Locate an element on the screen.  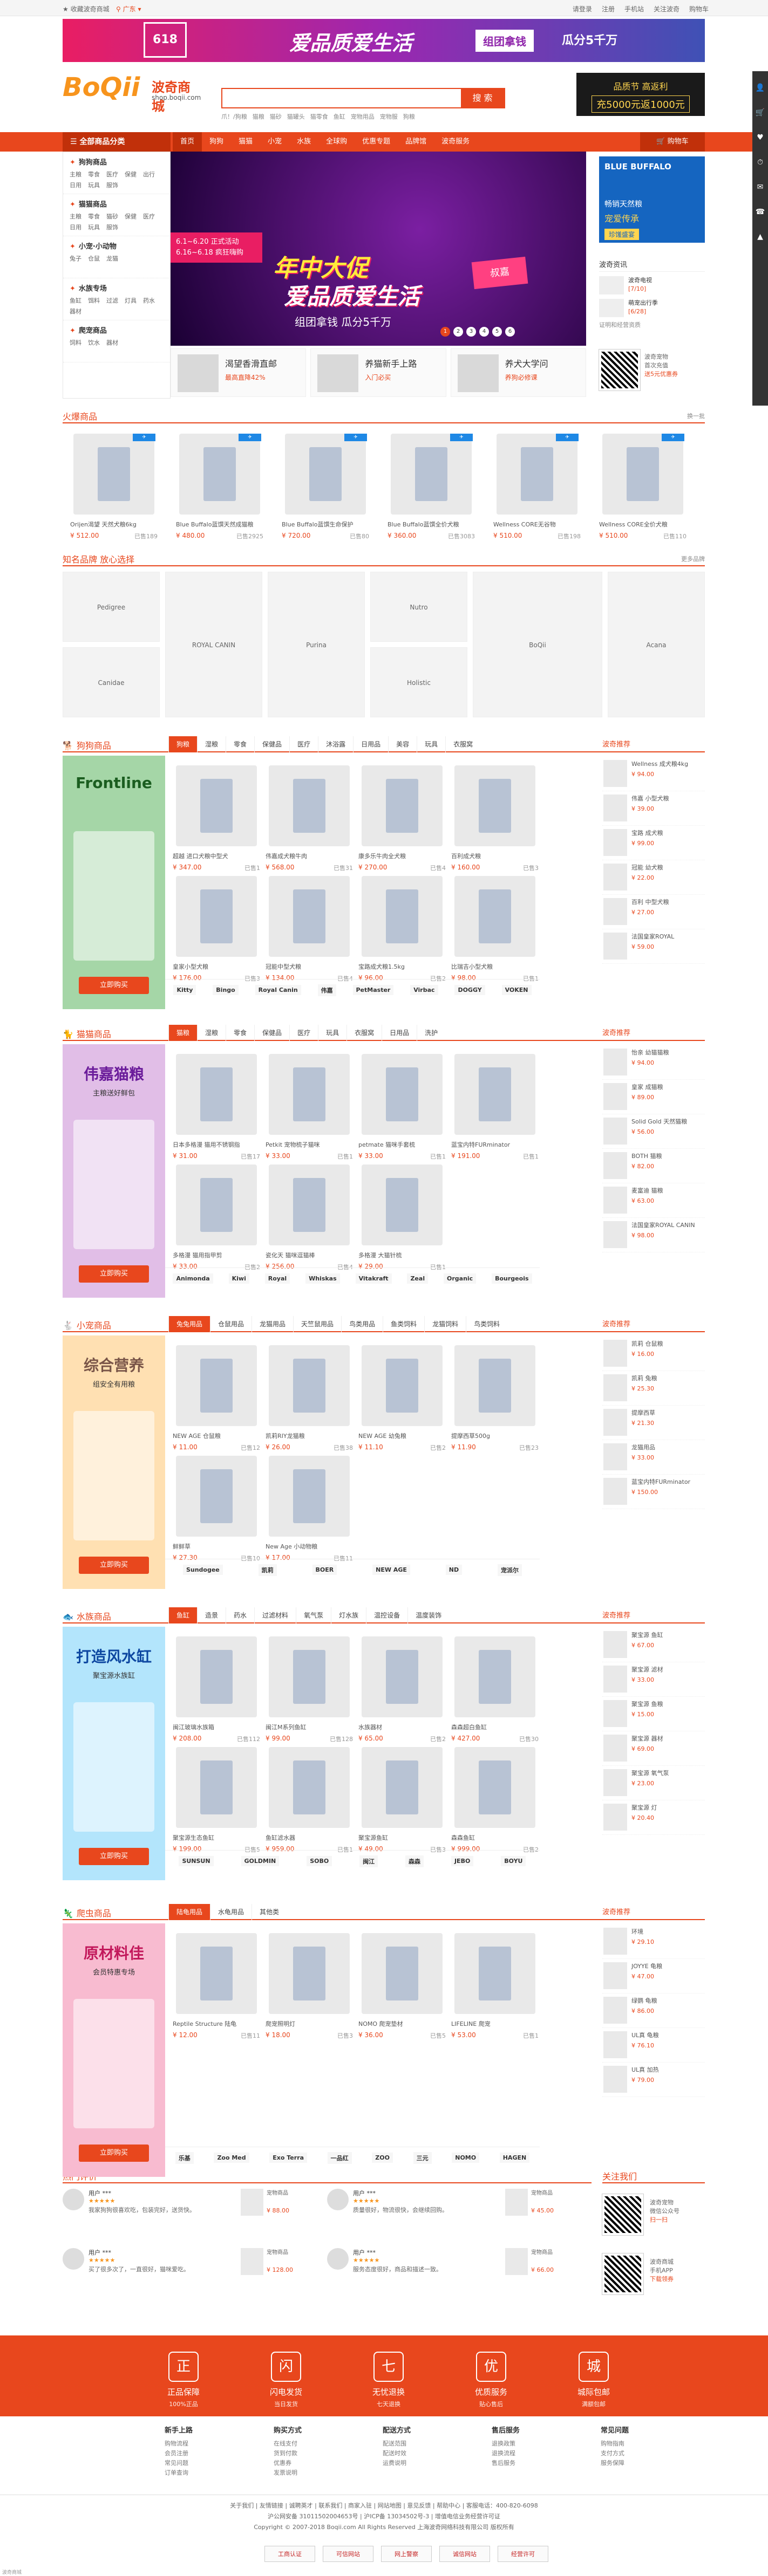
product-name: 多格漫 猫用指甲剪 is located at coordinates (217, 1255).